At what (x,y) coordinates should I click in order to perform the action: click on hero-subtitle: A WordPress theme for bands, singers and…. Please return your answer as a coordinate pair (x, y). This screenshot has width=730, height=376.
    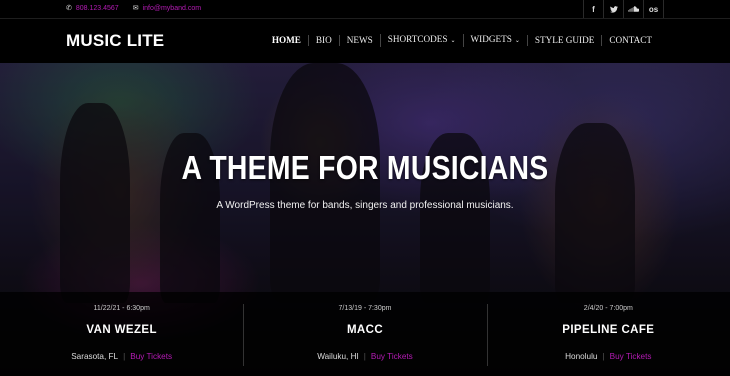
    Looking at the image, I should click on (365, 205).